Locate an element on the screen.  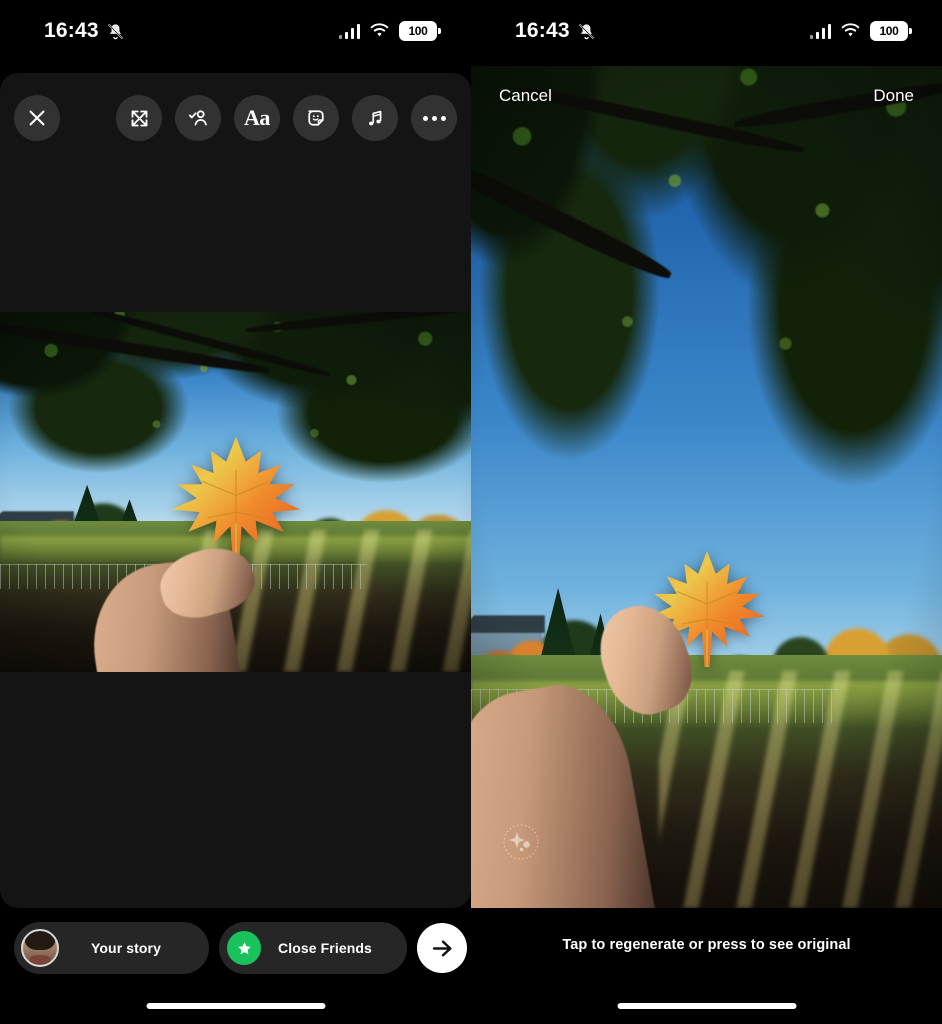
expand-button is located at coordinates (139, 118).